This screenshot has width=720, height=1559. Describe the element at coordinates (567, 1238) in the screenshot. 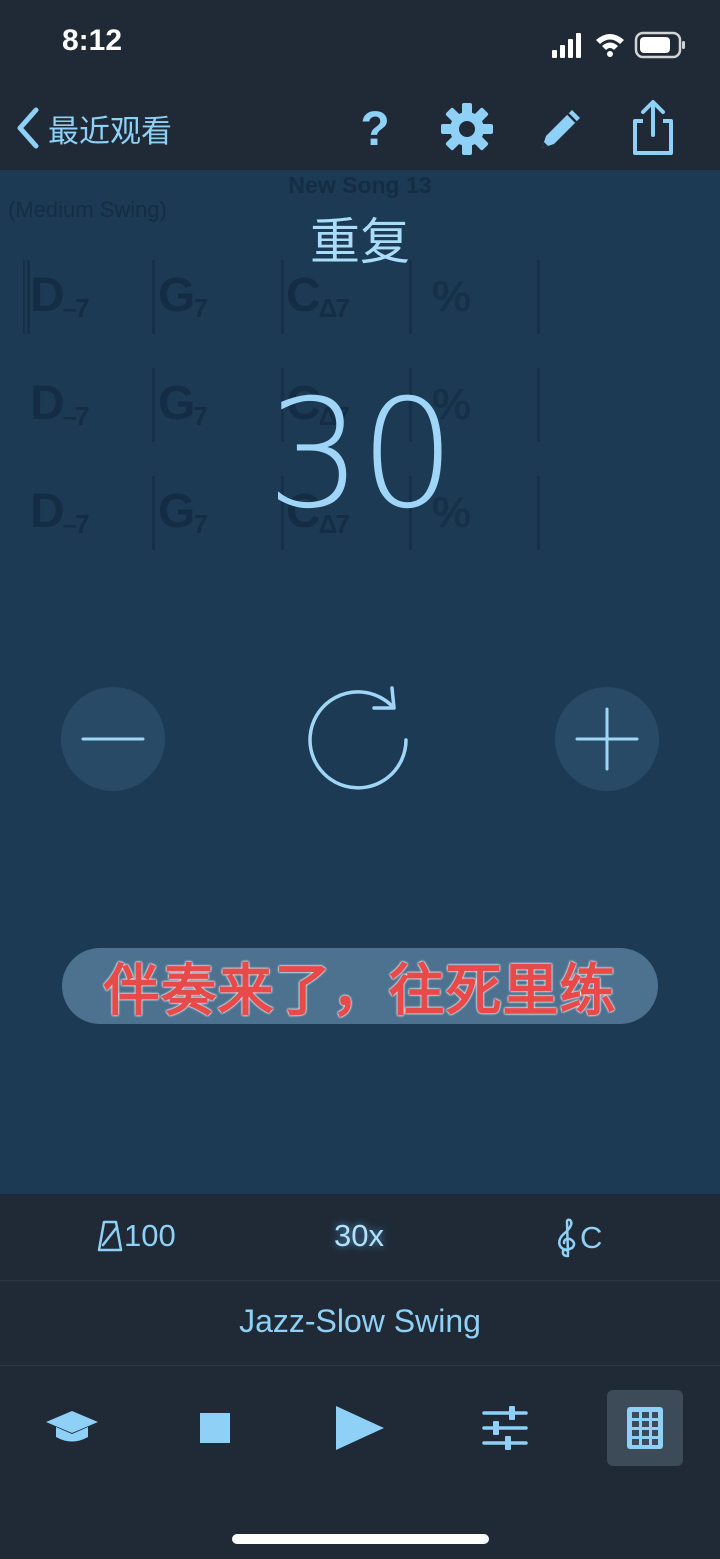

I see `treble-clef-icon` at that location.